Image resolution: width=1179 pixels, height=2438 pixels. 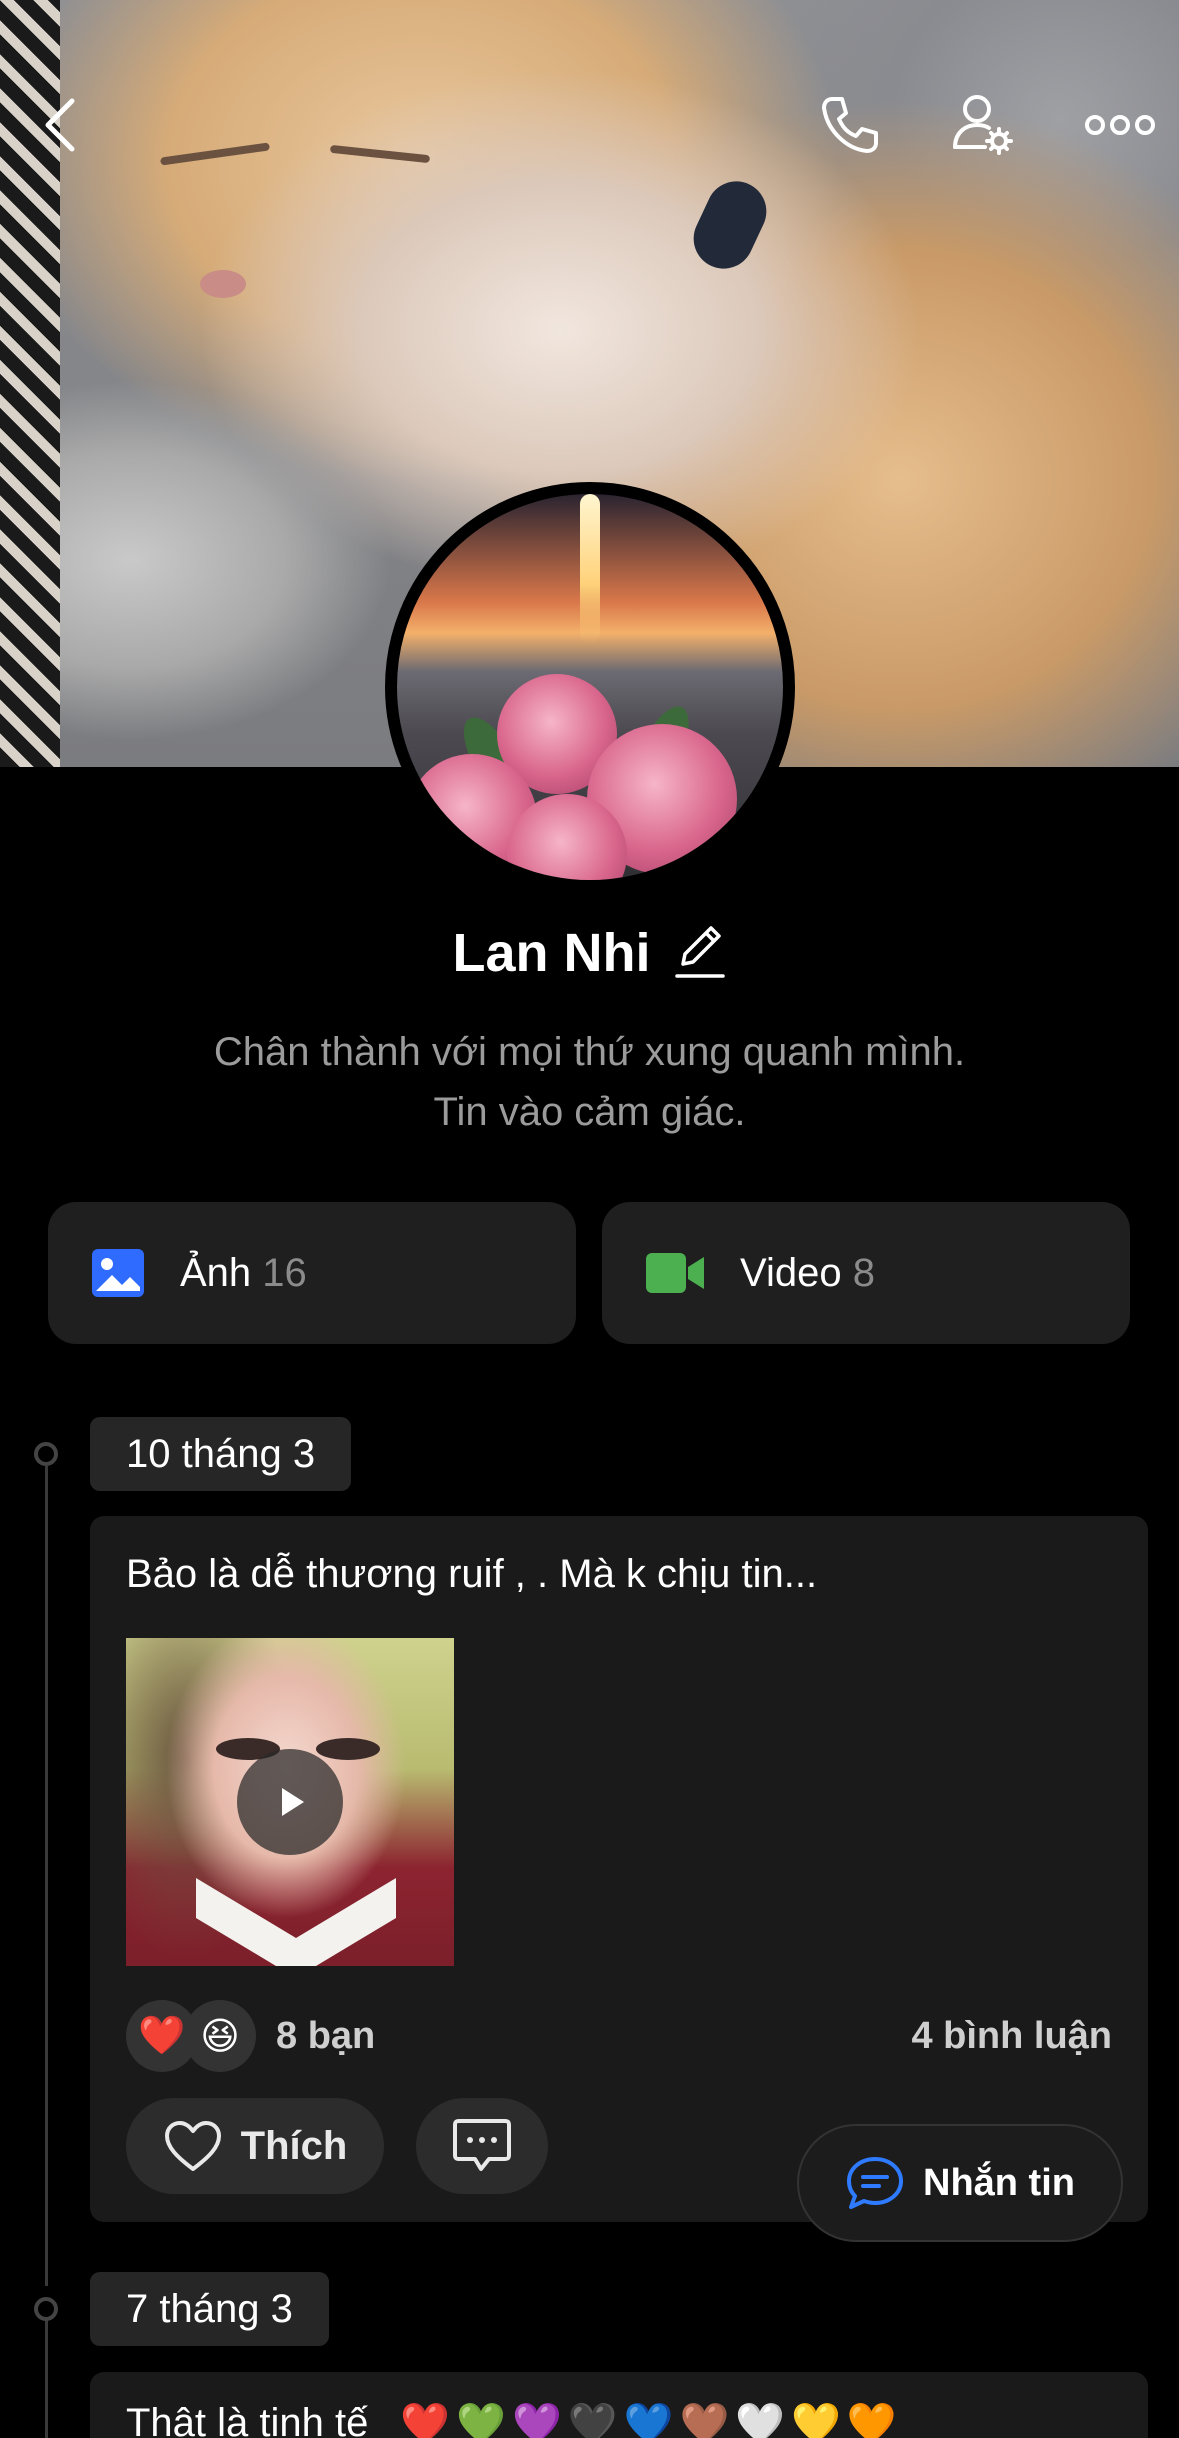 What do you see at coordinates (730, 225) in the screenshot?
I see `cat-collar` at bounding box center [730, 225].